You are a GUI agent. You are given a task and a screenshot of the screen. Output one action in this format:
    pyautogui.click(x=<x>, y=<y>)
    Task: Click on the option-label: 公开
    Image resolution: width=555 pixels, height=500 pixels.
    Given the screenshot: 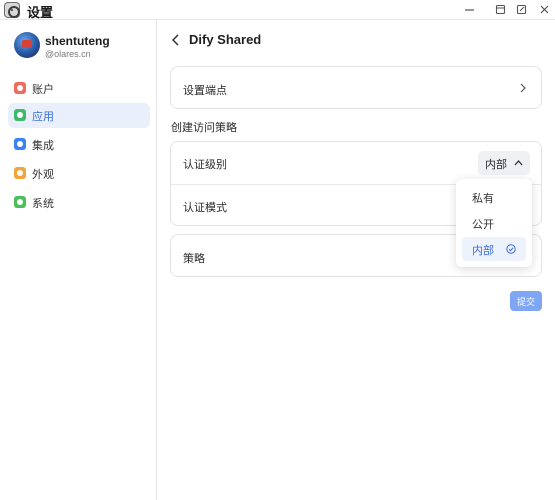 What is the action you would take?
    pyautogui.click(x=483, y=225)
    